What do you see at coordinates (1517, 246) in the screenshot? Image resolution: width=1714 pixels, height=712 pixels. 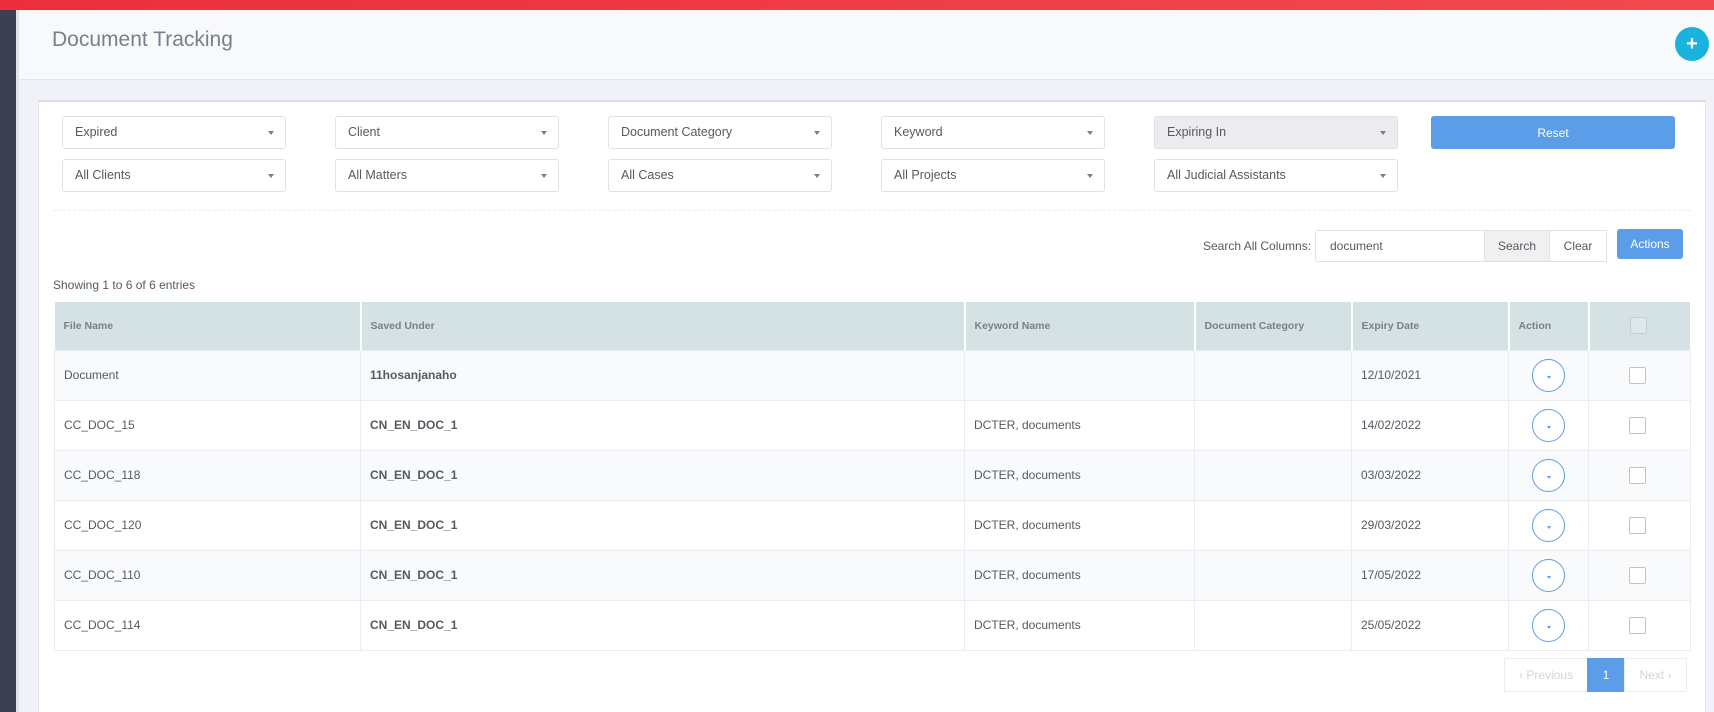 I see `search-button: Search` at bounding box center [1517, 246].